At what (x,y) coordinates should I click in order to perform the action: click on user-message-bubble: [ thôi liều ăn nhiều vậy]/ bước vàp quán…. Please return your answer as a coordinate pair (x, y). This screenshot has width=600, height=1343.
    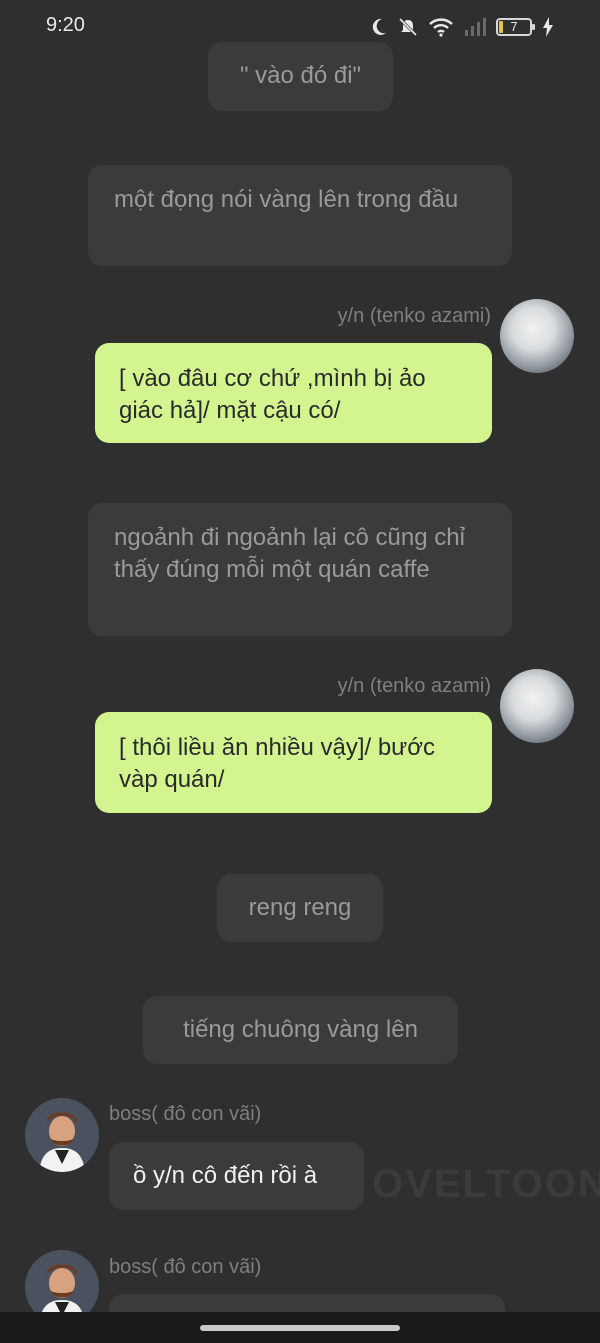
    Looking at the image, I should click on (293, 762).